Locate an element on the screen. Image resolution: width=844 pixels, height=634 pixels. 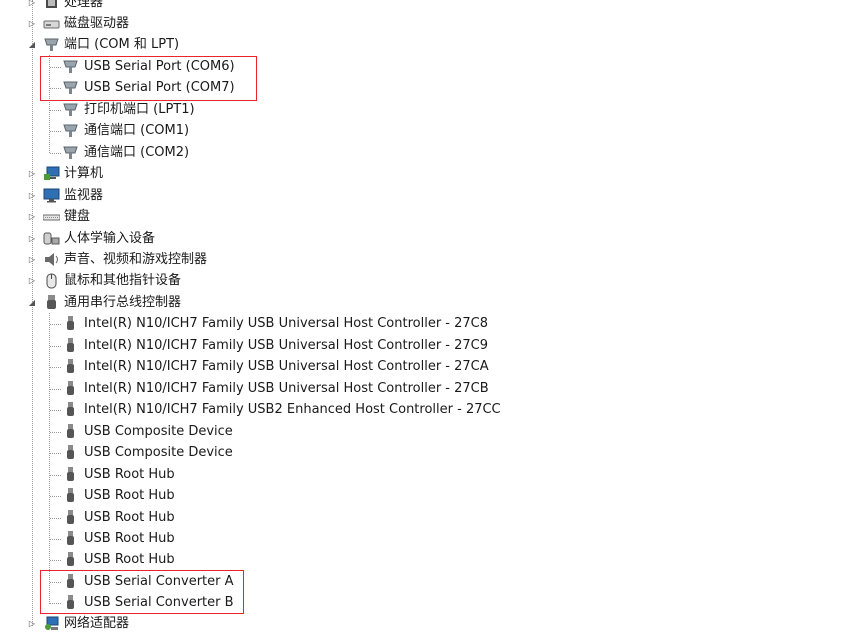
disk-drive-icon is located at coordinates (51, 23).